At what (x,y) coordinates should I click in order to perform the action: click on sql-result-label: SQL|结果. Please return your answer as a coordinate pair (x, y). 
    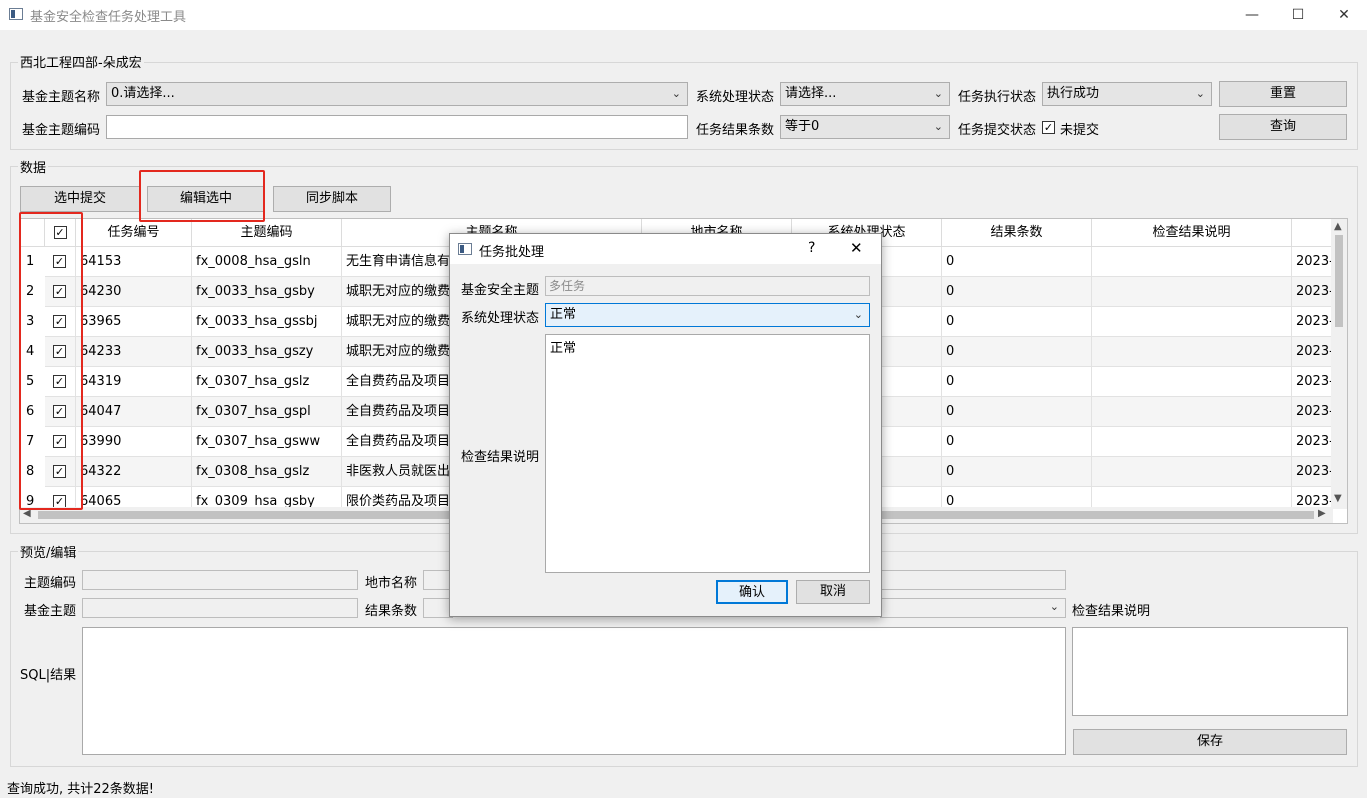
    Looking at the image, I should click on (48, 675).